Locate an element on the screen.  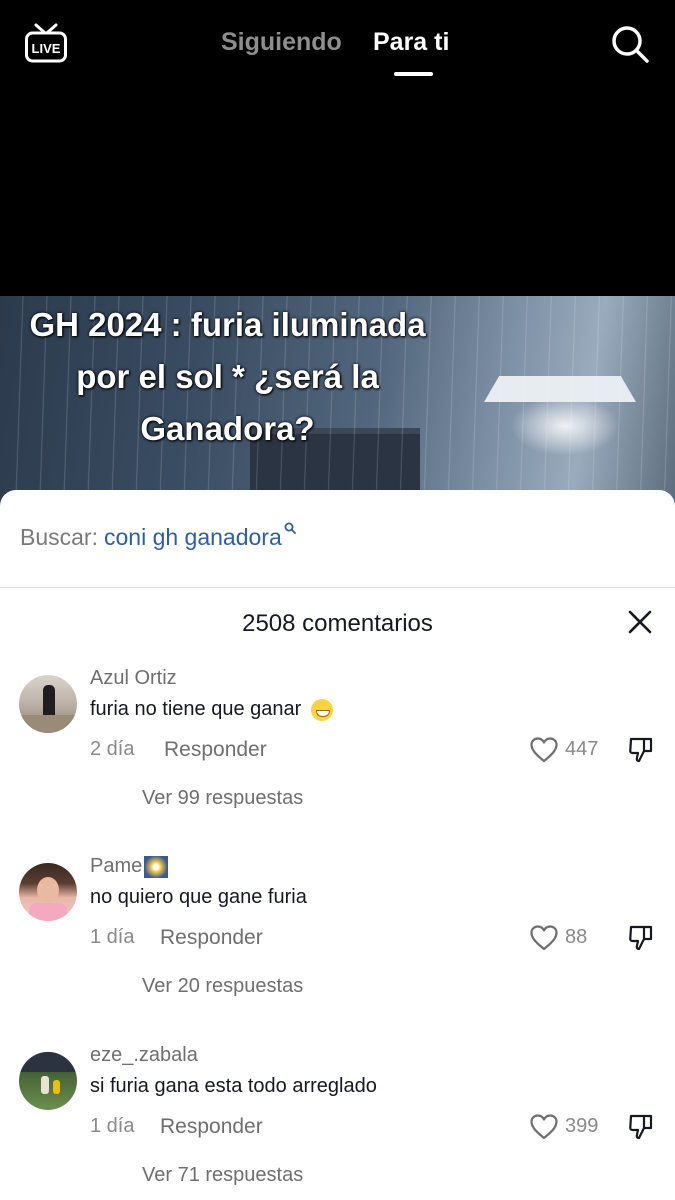
view-replies-button: Ver 20 respuestas is located at coordinates (222, 986).